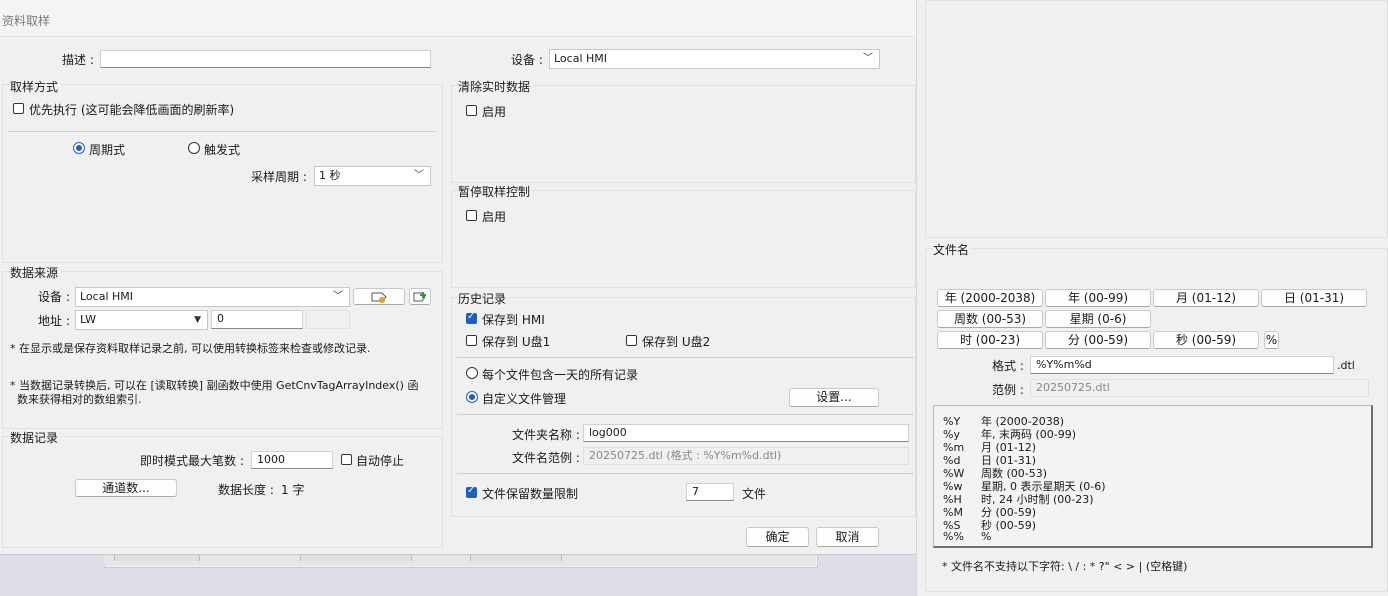 This screenshot has width=1388, height=596. I want to click on preview-group, so click(1156, 119).